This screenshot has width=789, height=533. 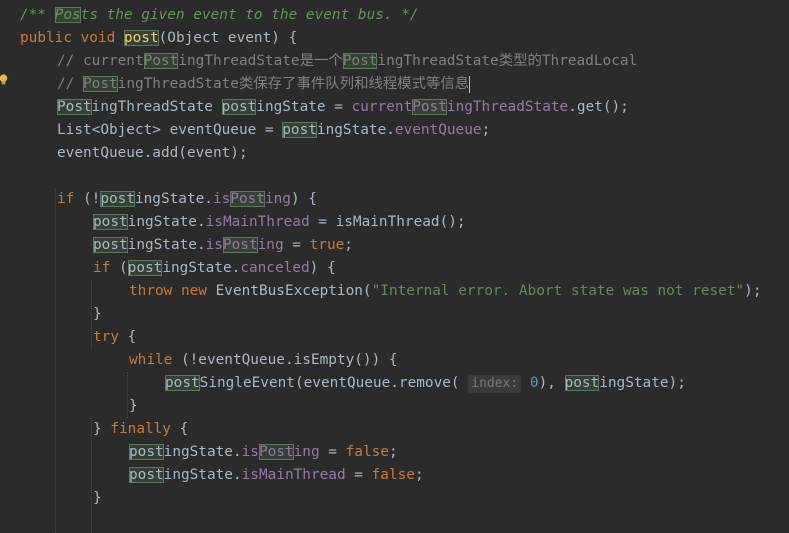 I want to click on code-token: ts the given event to the event bus. */, so click(x=249, y=15).